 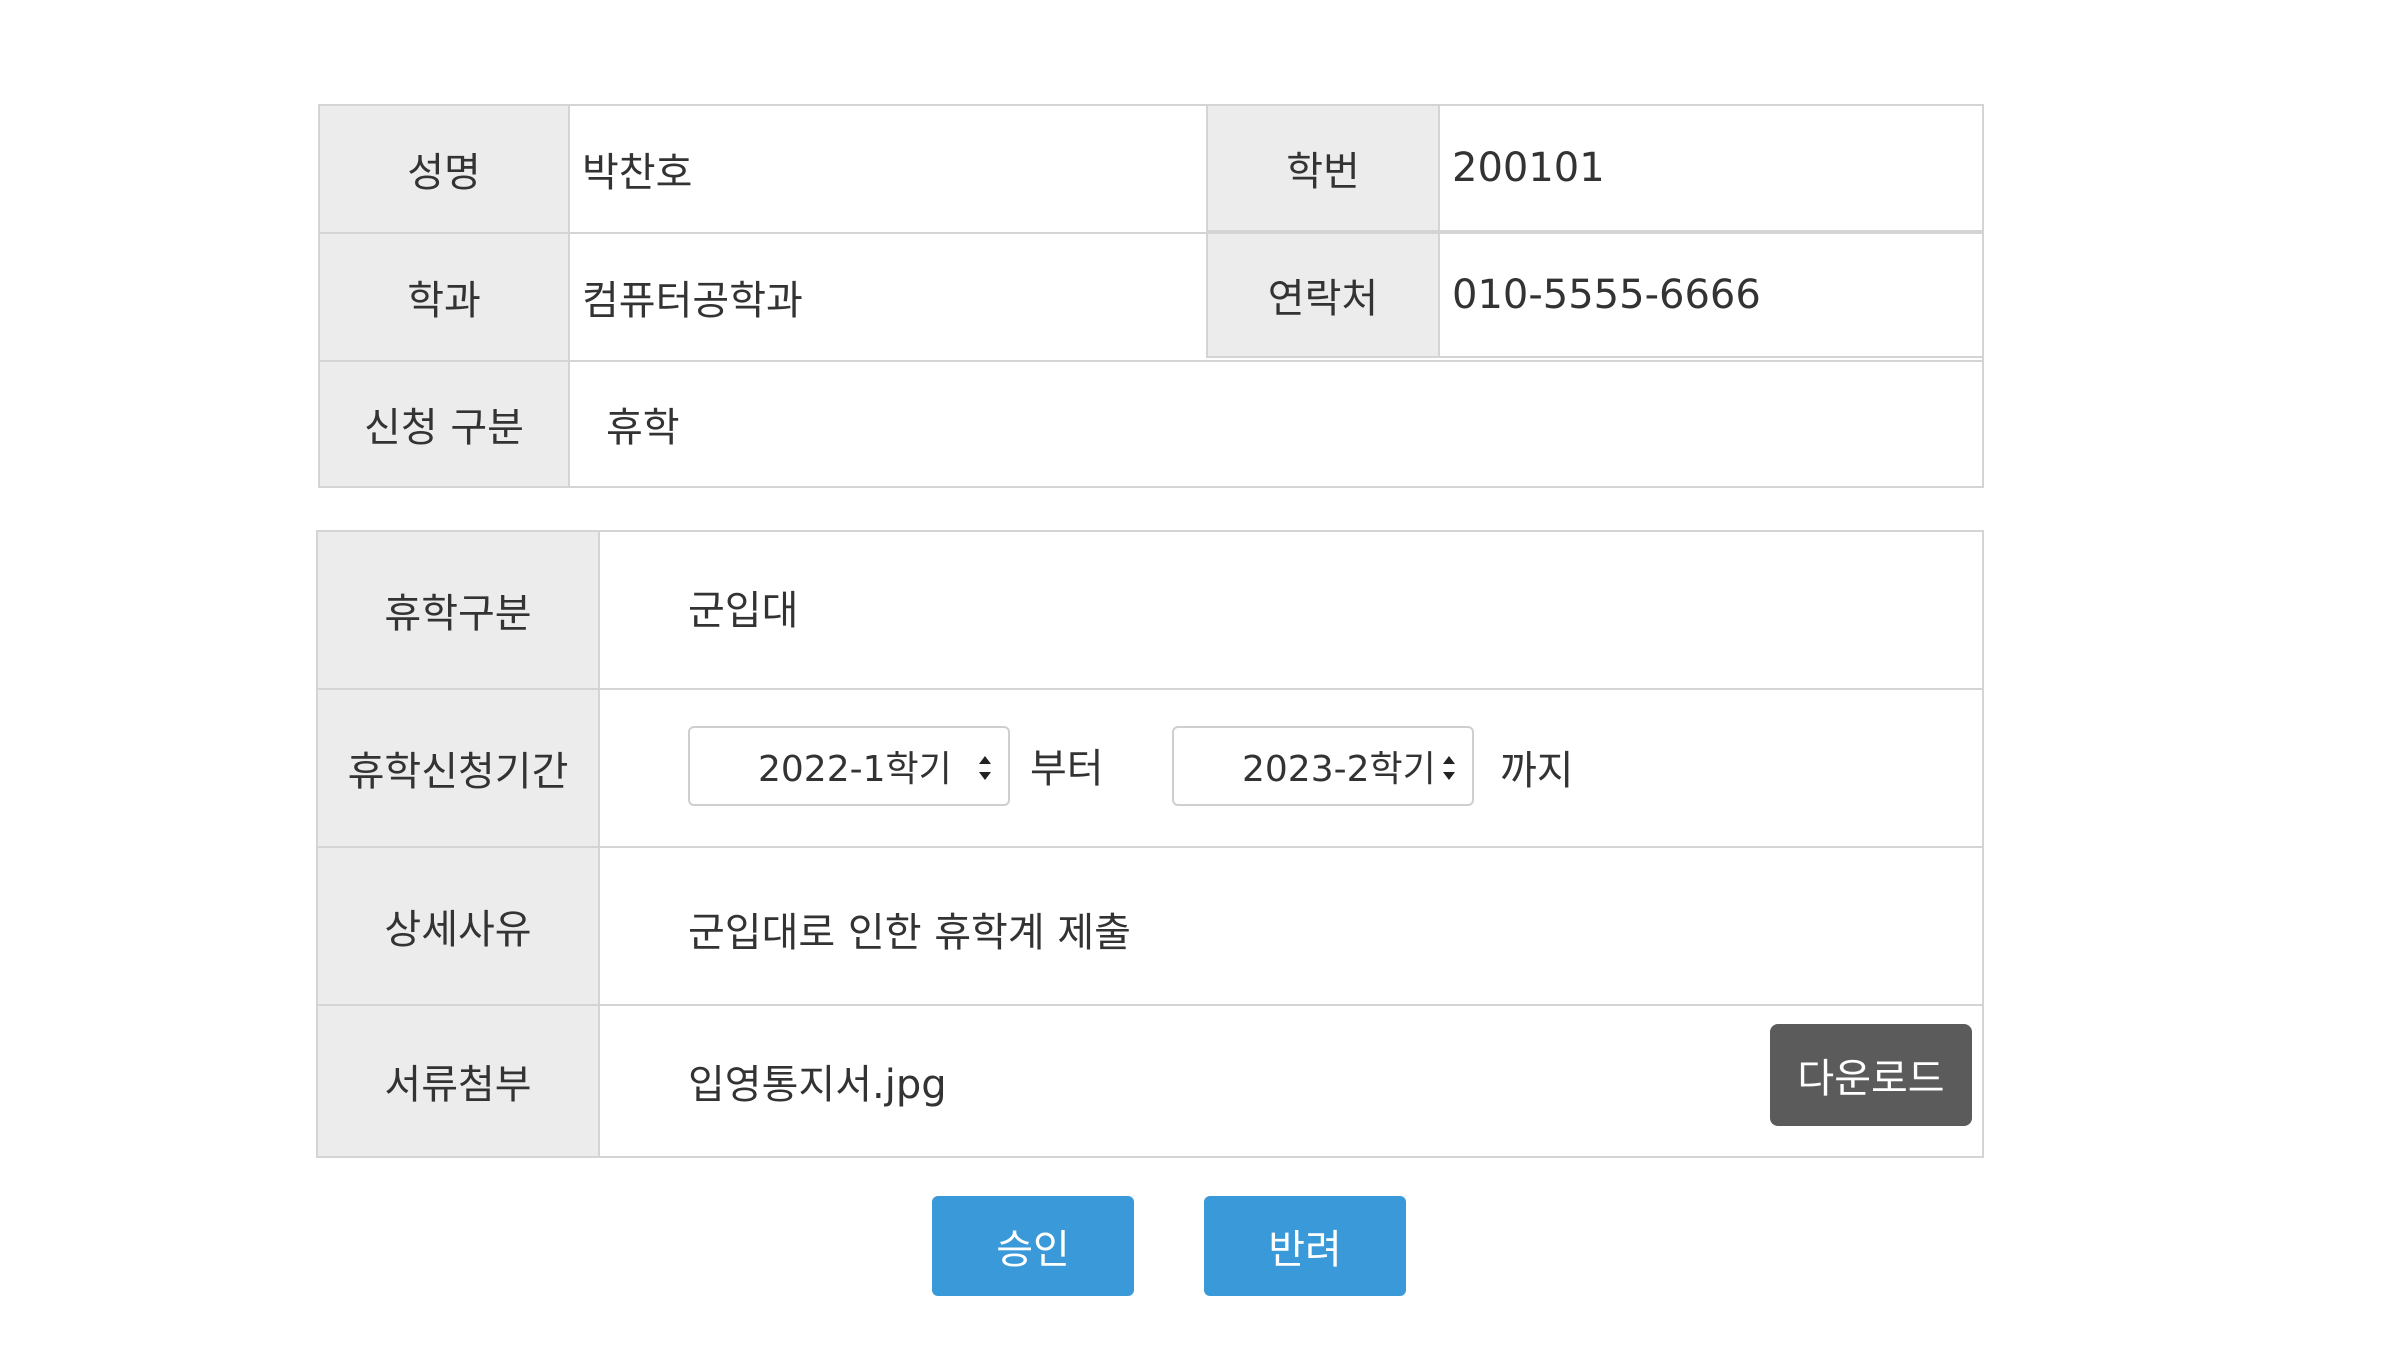 What do you see at coordinates (1711, 295) in the screenshot?
I see `phone-value: 010-5555-6666` at bounding box center [1711, 295].